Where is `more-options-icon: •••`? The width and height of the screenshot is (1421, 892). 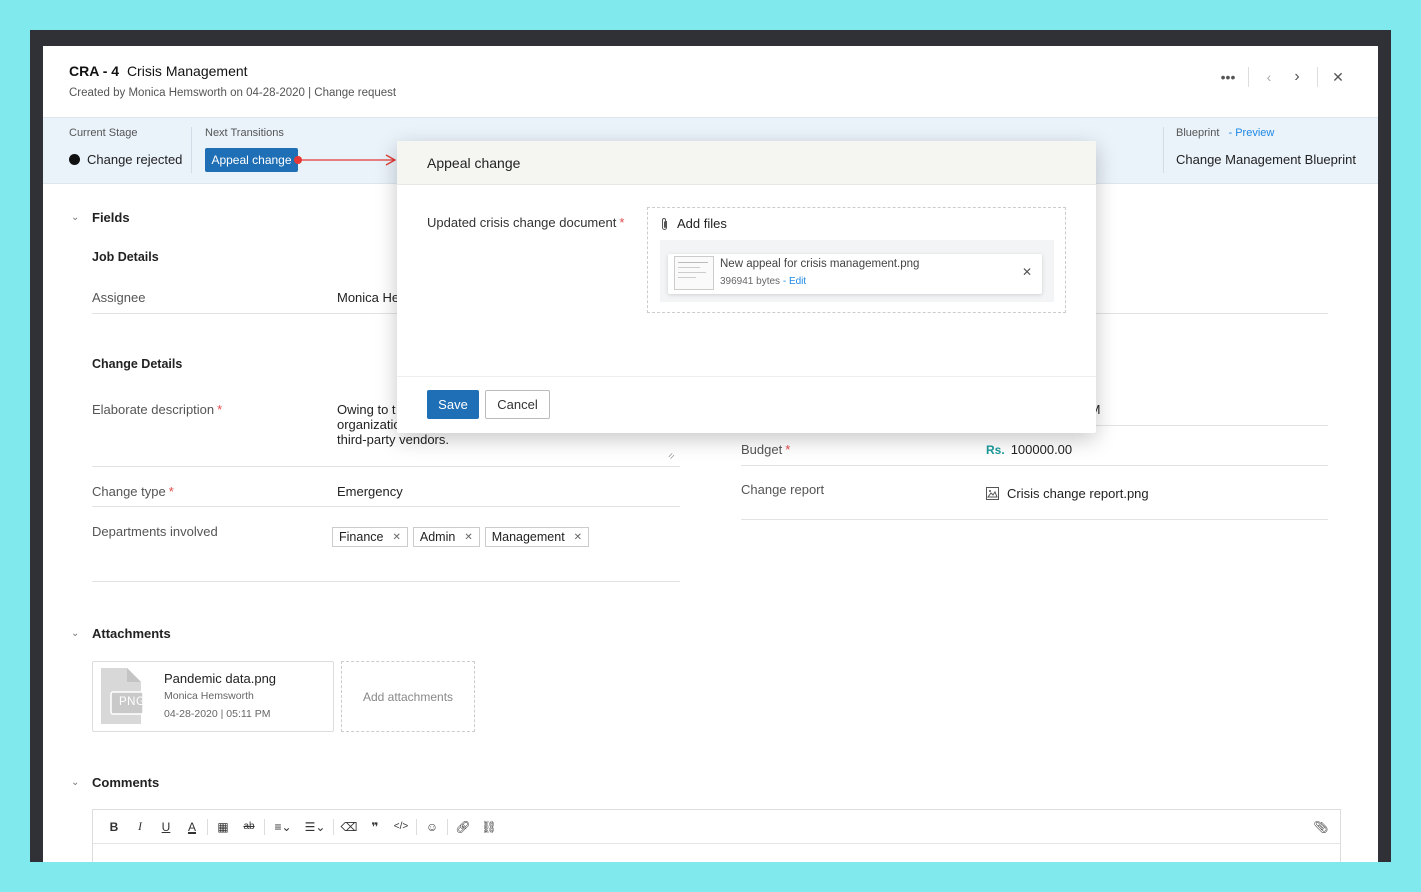 more-options-icon: ••• is located at coordinates (1228, 77).